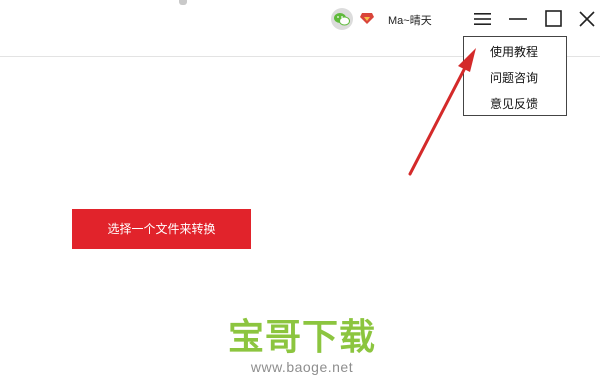 The height and width of the screenshot is (384, 600). Describe the element at coordinates (554, 19) in the screenshot. I see `maximize-icon` at that location.